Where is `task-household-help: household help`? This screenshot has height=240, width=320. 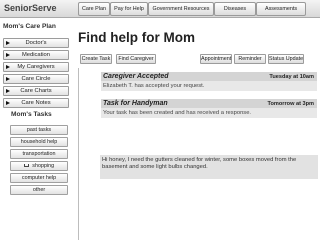
task-household-help: household help is located at coordinates (39, 142).